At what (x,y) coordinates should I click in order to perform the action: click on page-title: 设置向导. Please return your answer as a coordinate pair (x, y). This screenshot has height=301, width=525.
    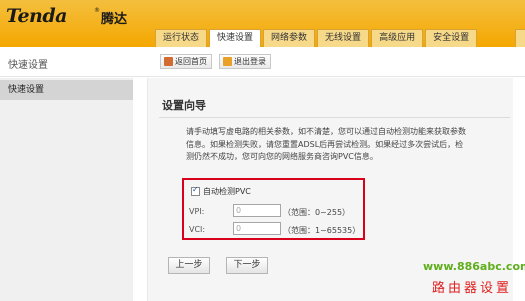
    Looking at the image, I should click on (184, 105).